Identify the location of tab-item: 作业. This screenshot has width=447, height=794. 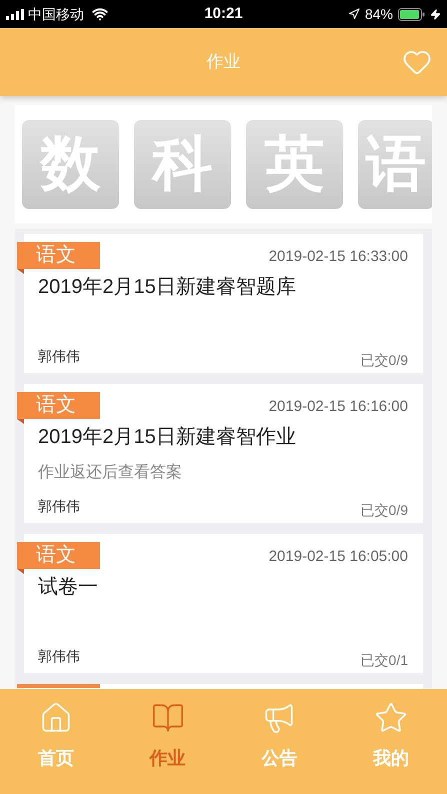
(168, 747).